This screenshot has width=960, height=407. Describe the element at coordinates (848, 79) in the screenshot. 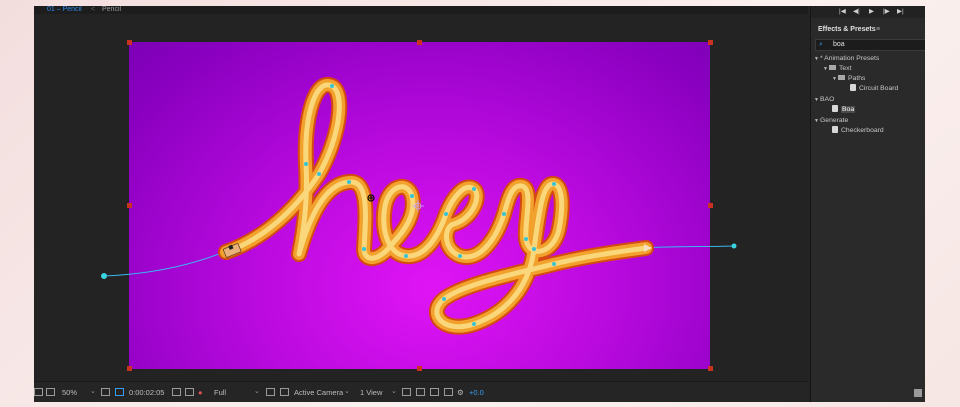

I see `tree-item-paths: ▼ Paths` at that location.